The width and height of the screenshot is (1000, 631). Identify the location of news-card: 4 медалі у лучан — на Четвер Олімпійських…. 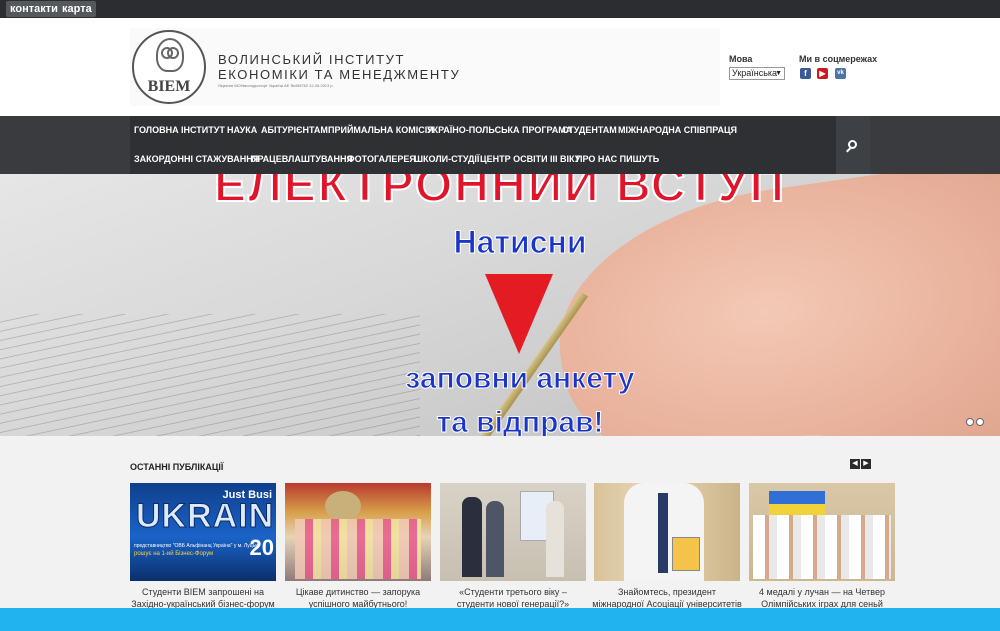
(822, 546).